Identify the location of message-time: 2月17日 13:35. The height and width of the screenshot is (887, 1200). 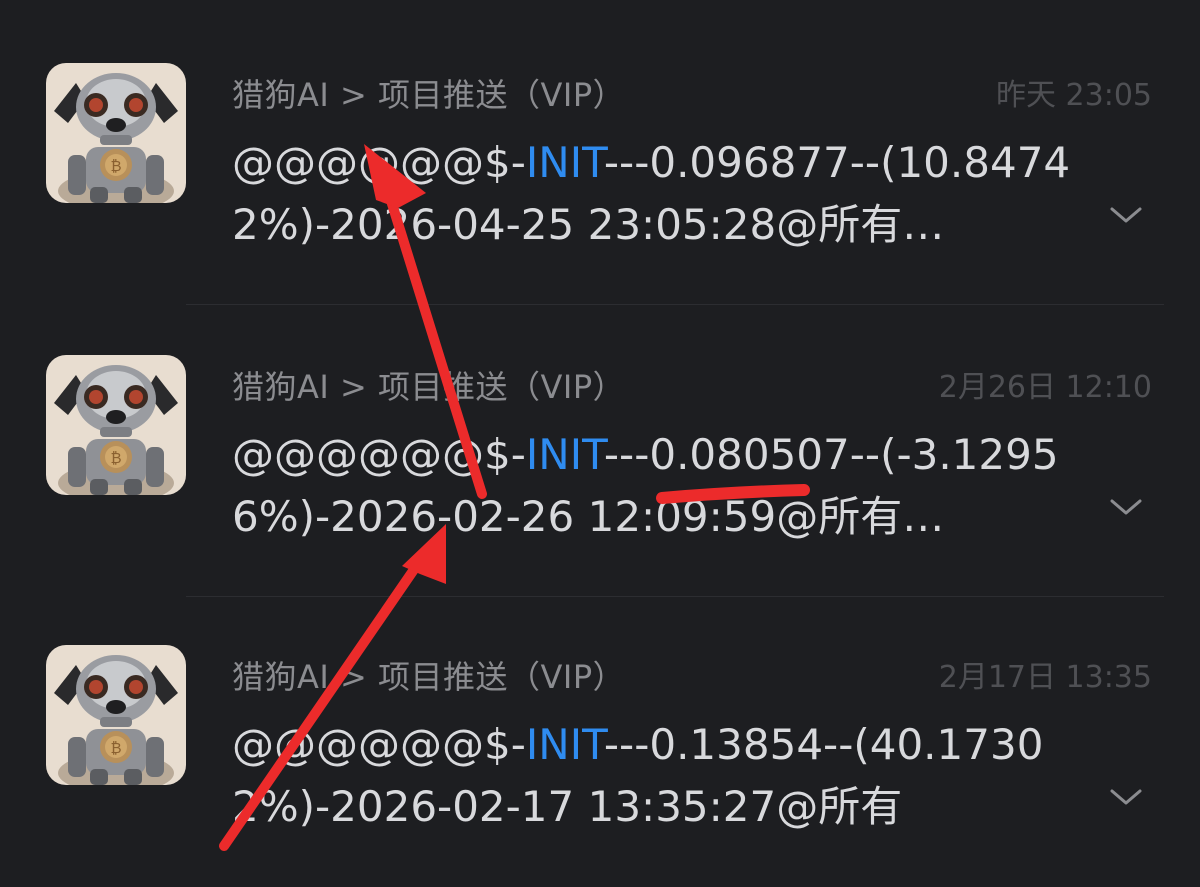
(1045, 677).